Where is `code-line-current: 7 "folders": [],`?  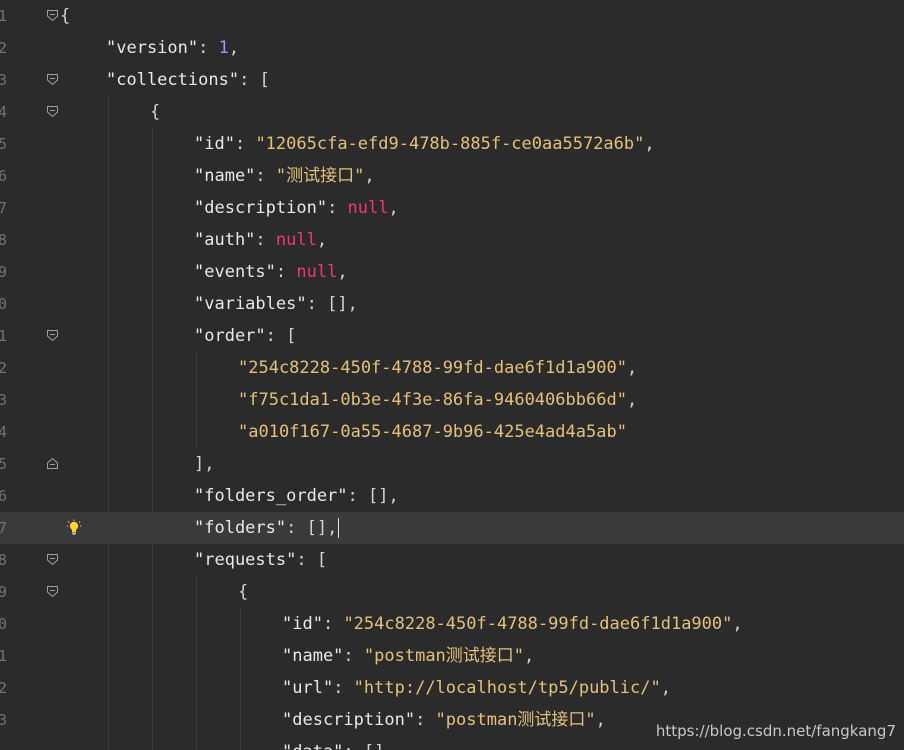
code-line-current: 7 "folders": [], is located at coordinates (452, 528).